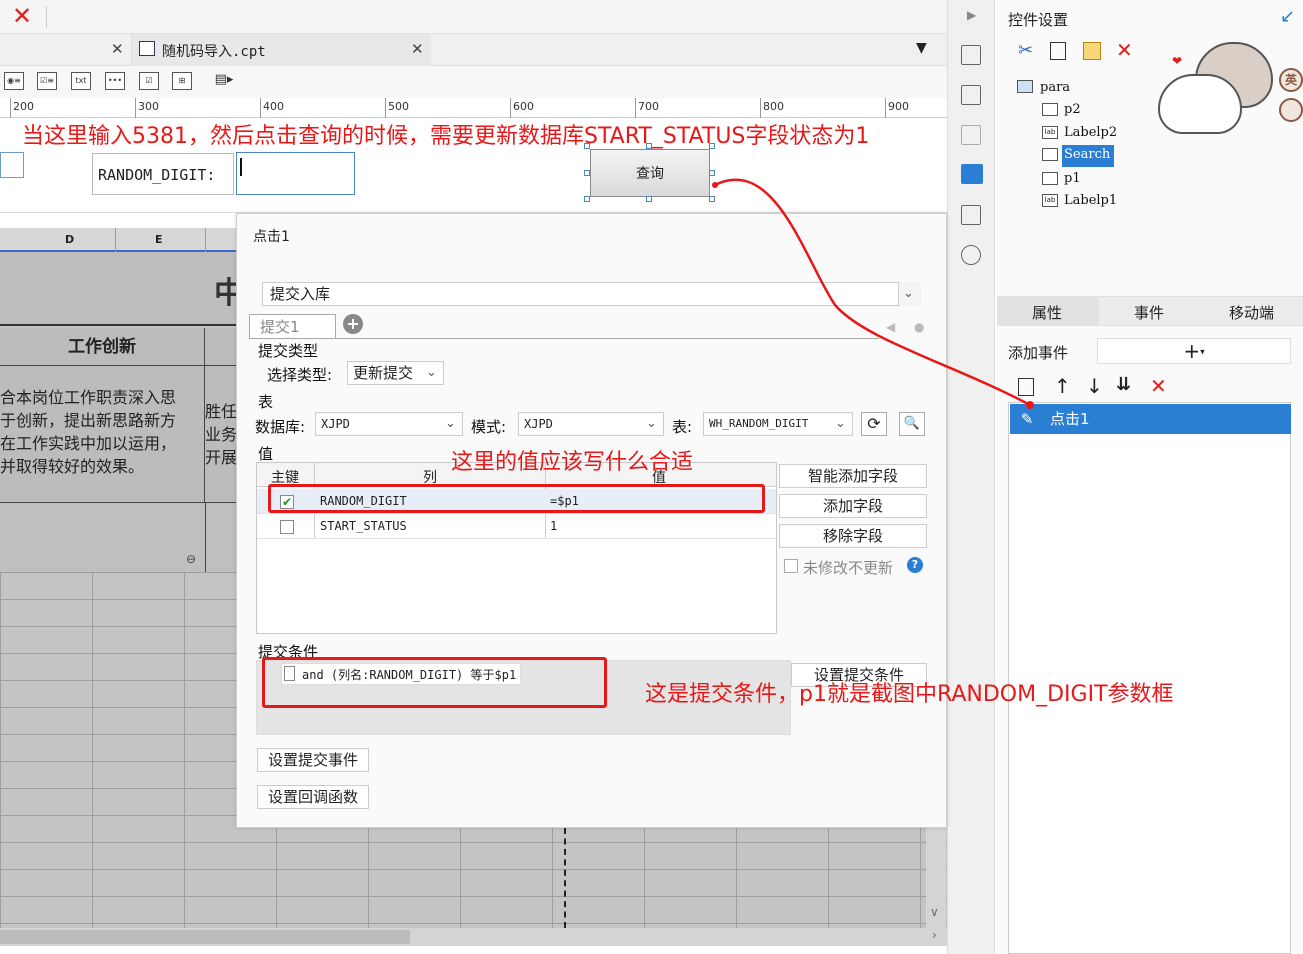 This screenshot has height=954, width=1303. What do you see at coordinates (1094, 386) in the screenshot?
I see `move-down-icon: ↓` at bounding box center [1094, 386].